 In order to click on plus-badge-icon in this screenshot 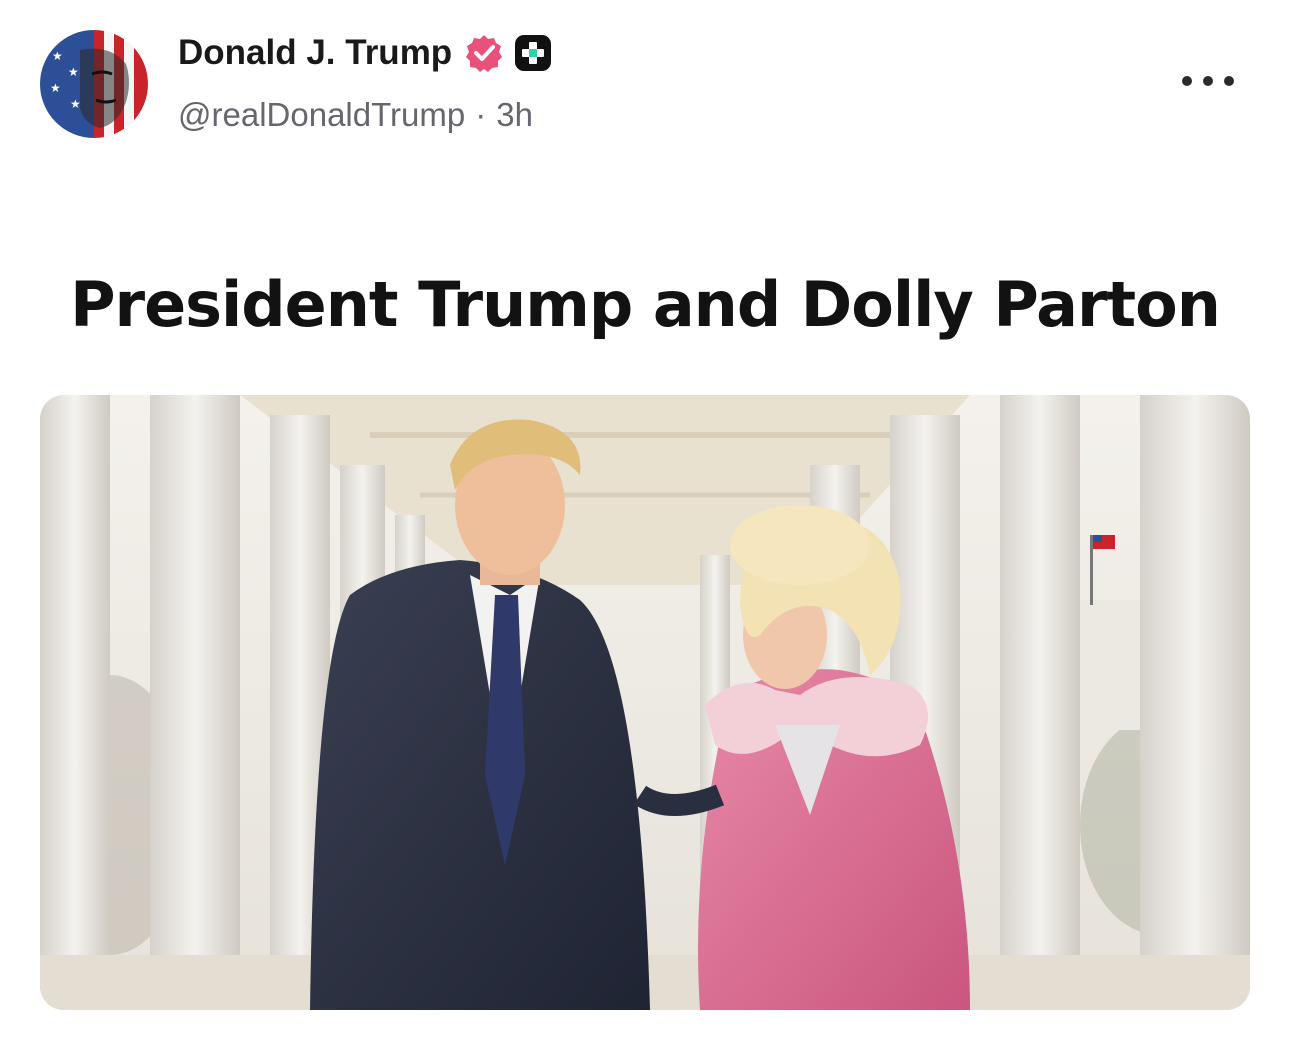, I will do `click(533, 53)`.